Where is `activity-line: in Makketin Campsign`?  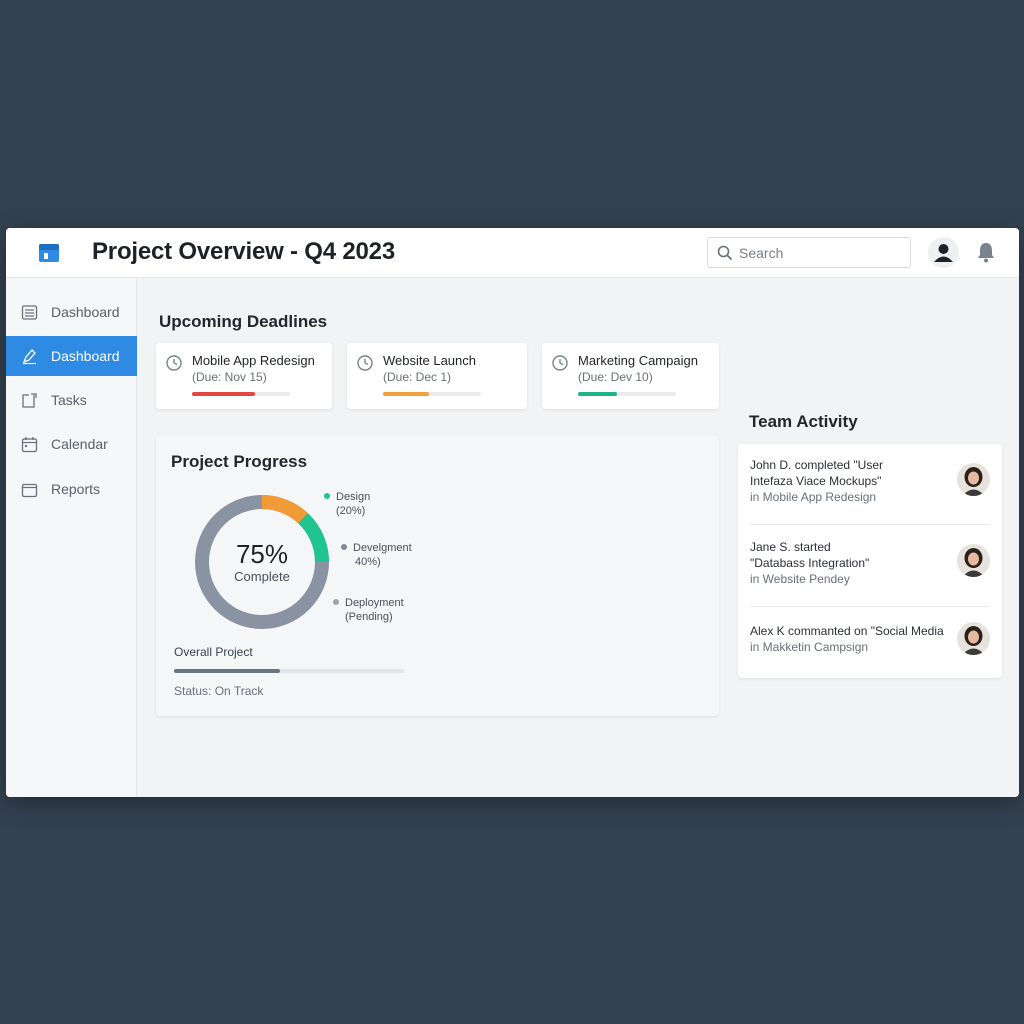 activity-line: in Makketin Campsign is located at coordinates (809, 647).